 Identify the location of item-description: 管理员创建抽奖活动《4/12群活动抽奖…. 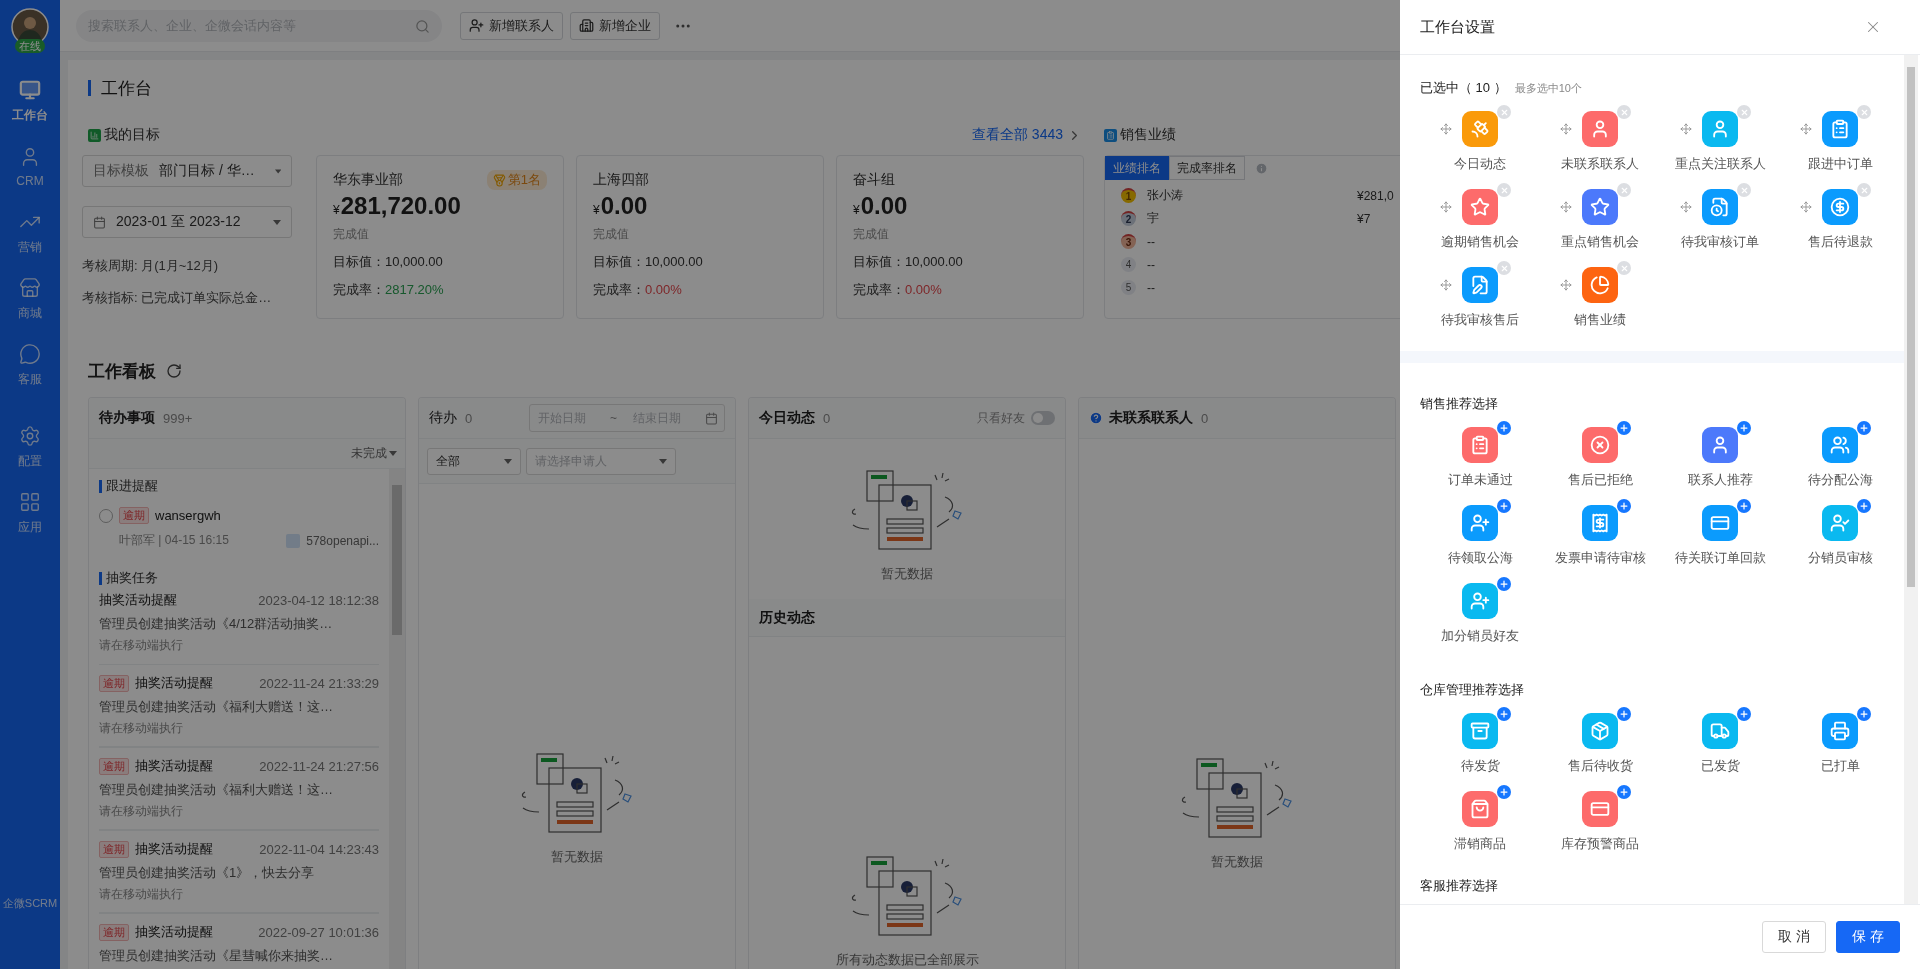
(216, 624).